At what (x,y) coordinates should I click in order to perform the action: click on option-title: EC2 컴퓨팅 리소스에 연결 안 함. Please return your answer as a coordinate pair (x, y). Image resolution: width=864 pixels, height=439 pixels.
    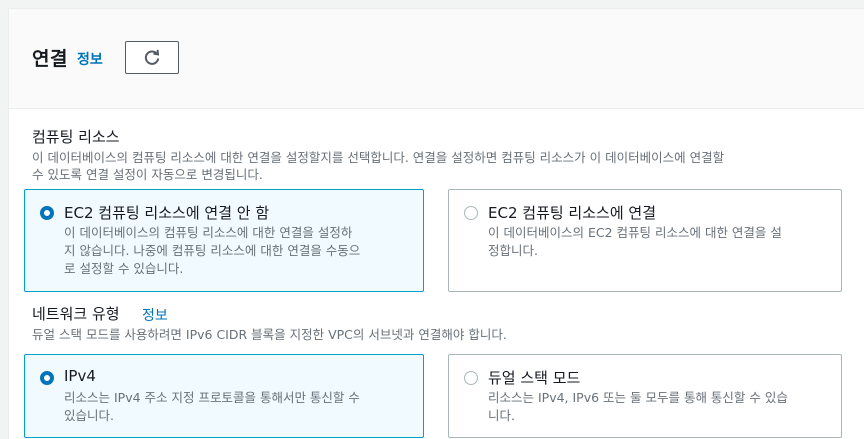
    Looking at the image, I should click on (167, 213).